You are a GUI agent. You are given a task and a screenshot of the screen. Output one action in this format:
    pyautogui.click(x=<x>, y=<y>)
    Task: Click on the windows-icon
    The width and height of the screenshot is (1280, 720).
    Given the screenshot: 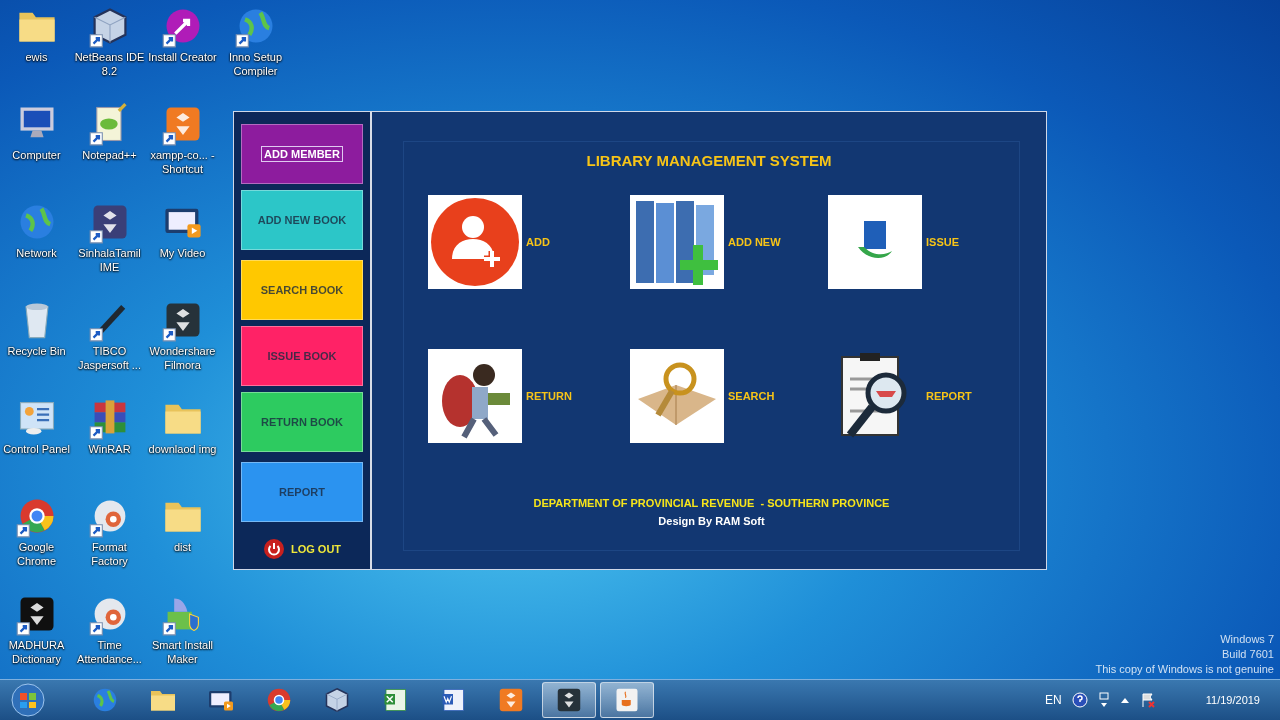 What is the action you would take?
    pyautogui.click(x=1103, y=700)
    